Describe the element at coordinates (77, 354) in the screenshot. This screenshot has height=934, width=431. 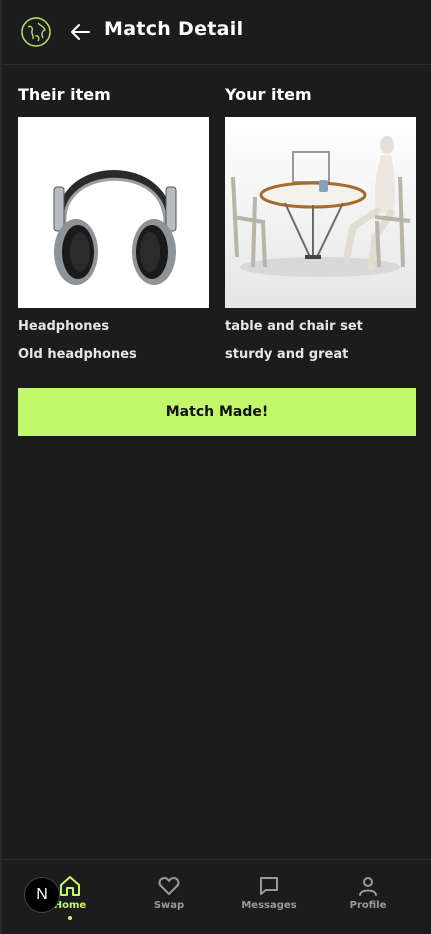
I see `their-item-description: Old headphones` at that location.